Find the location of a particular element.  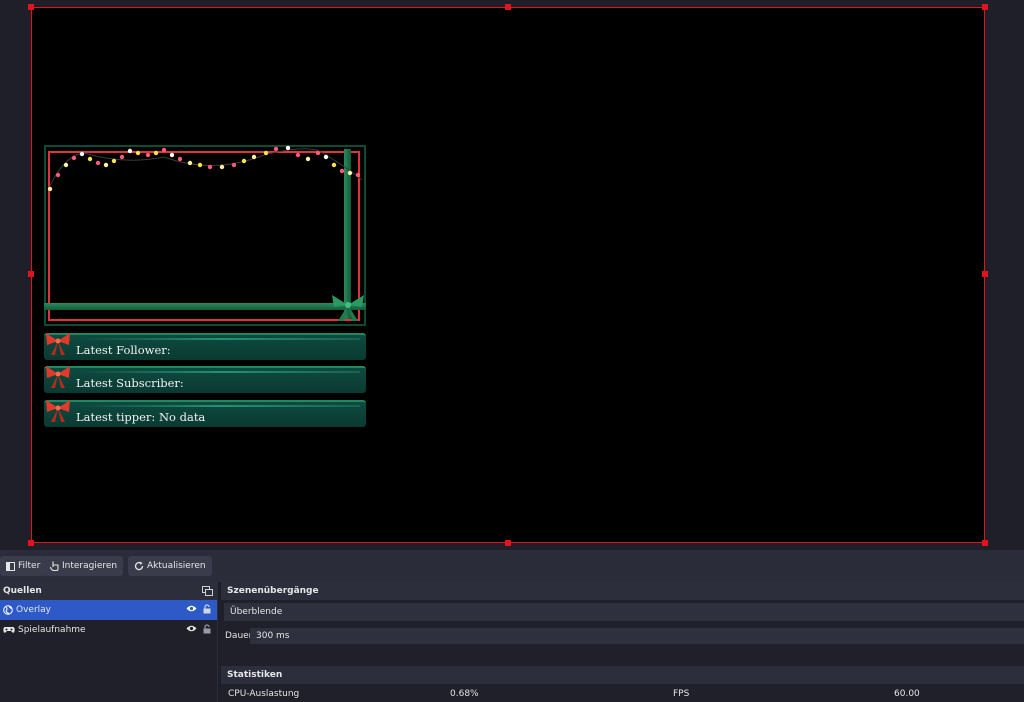

alert-bar-subscriber: Latest Subscriber: is located at coordinates (205, 379).